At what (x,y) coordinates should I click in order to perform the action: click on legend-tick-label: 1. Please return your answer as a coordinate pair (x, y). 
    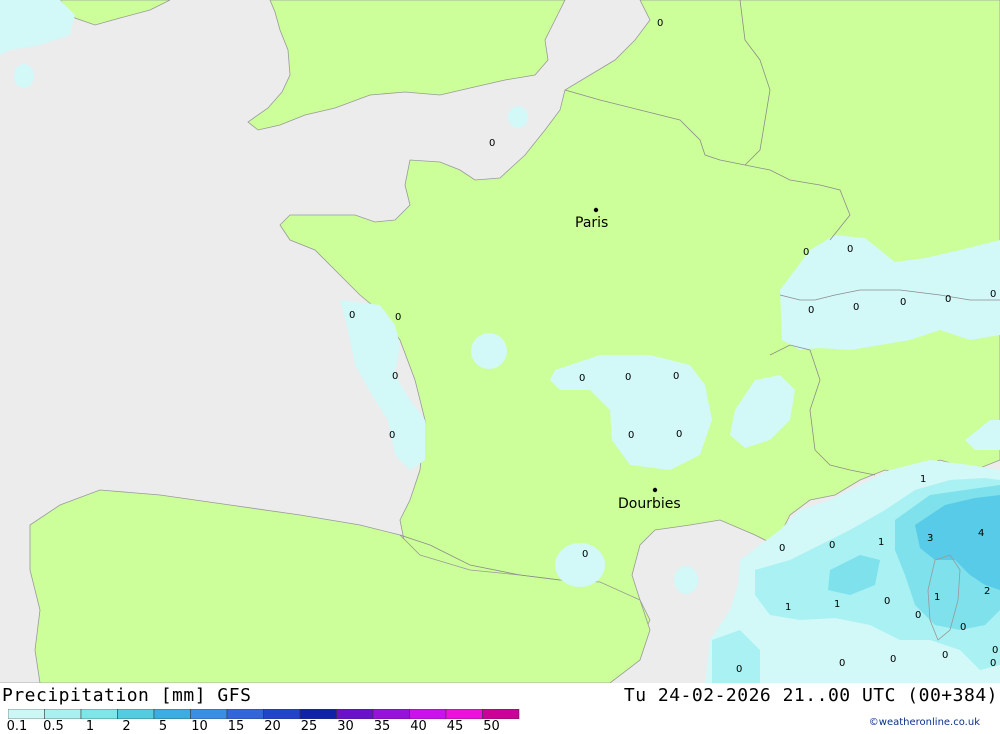
    Looking at the image, I should click on (90, 726).